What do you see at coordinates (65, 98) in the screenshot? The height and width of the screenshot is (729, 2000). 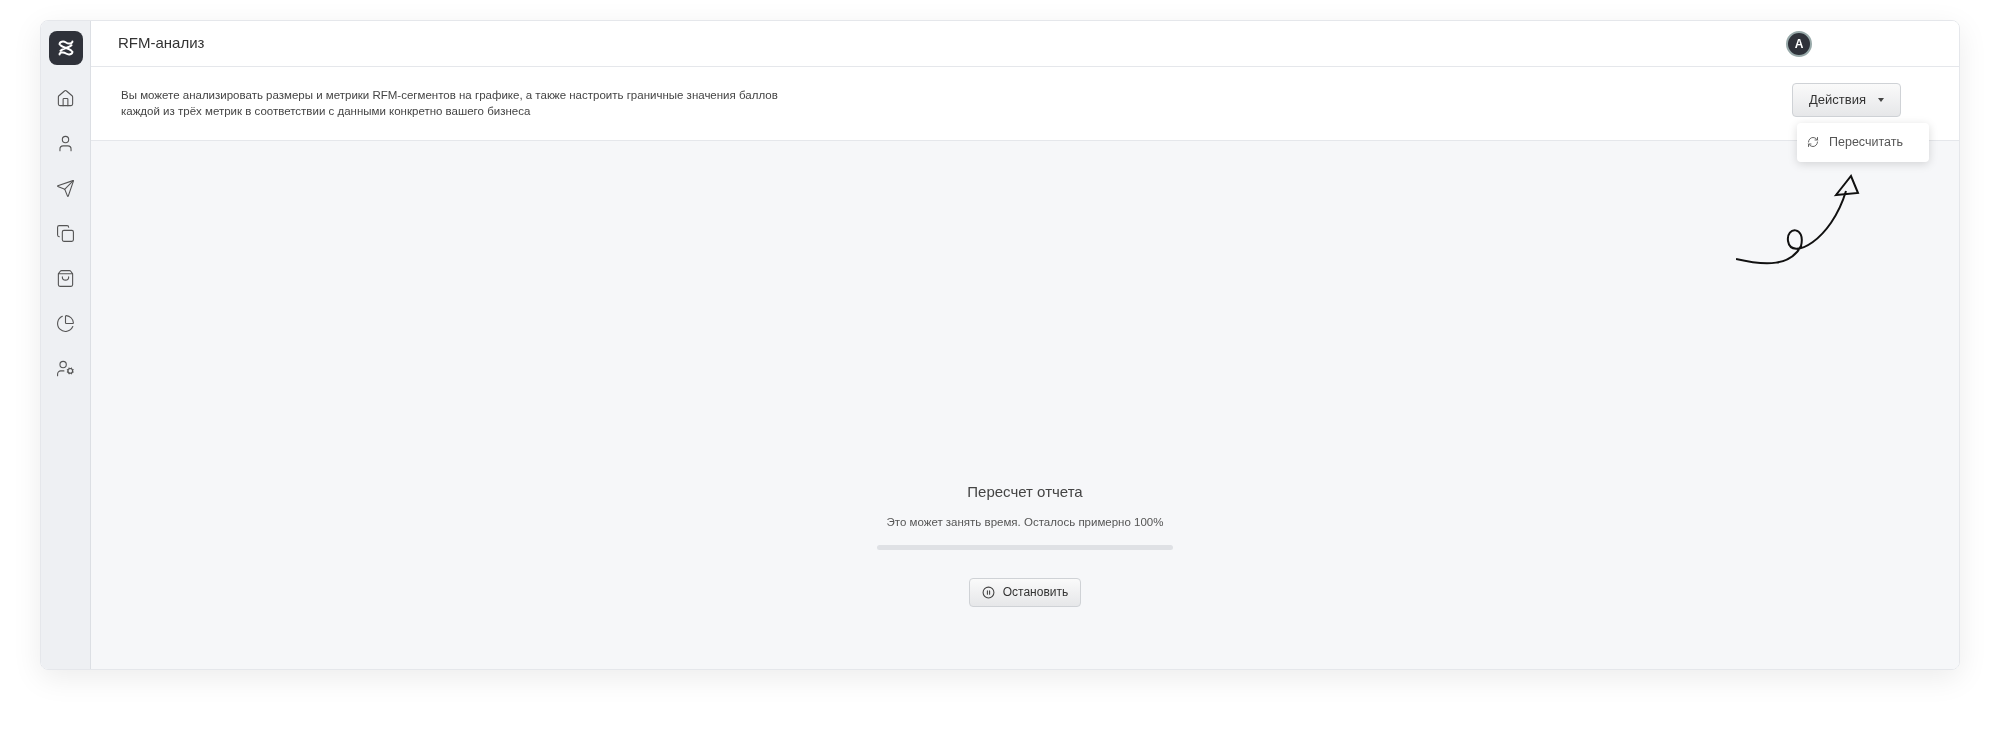 I see `home-icon` at bounding box center [65, 98].